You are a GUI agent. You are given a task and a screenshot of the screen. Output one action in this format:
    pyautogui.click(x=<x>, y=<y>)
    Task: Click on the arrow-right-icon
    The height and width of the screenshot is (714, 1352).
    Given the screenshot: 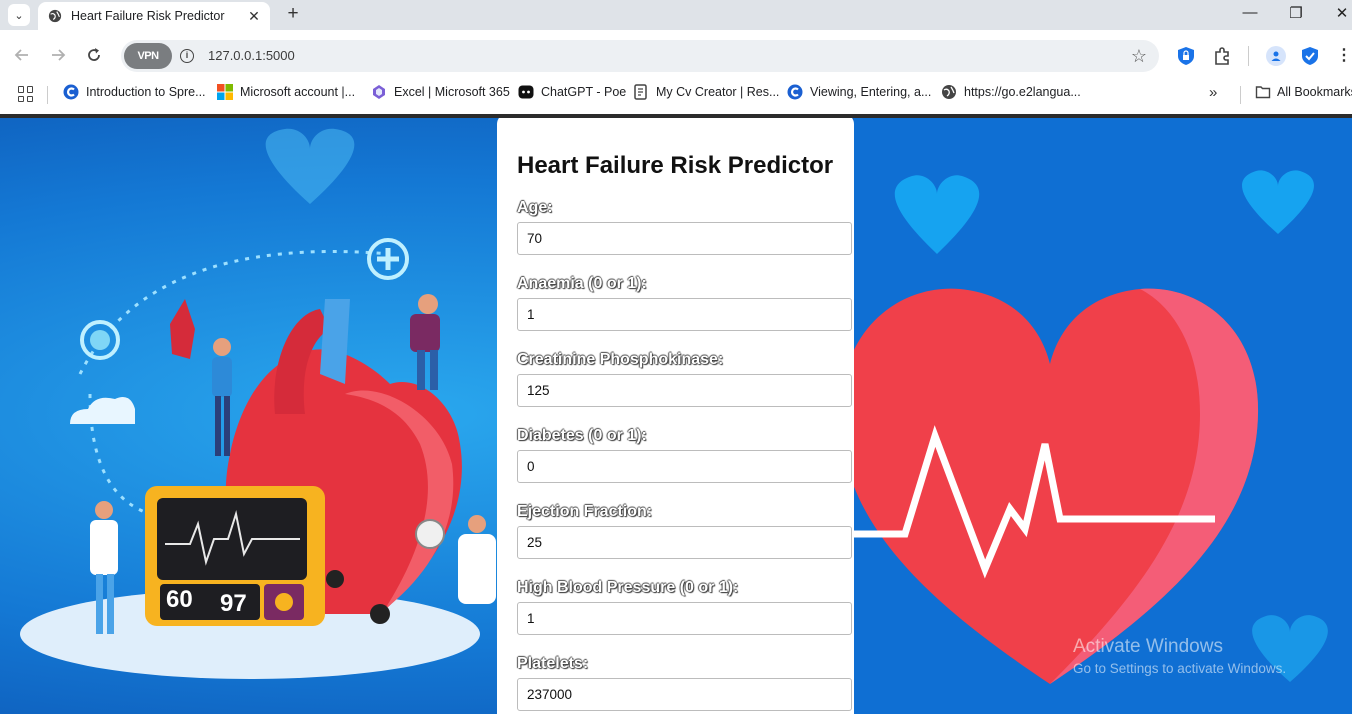 What is the action you would take?
    pyautogui.click(x=59, y=55)
    